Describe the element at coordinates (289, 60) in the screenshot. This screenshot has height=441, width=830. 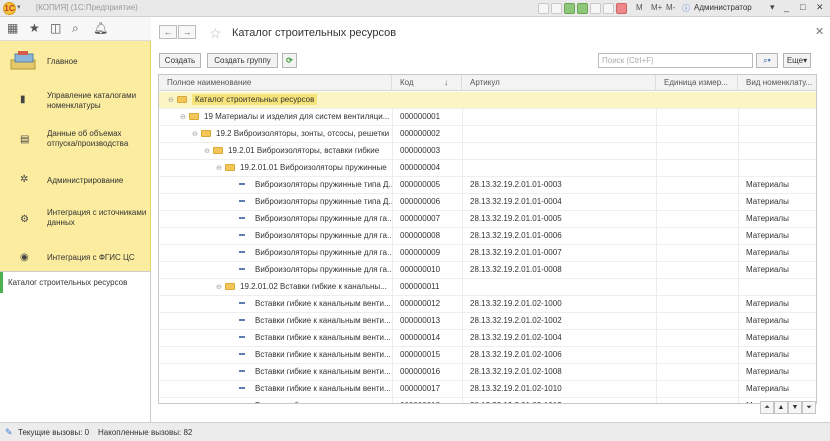
I see `refresh-icon: ⟳` at that location.